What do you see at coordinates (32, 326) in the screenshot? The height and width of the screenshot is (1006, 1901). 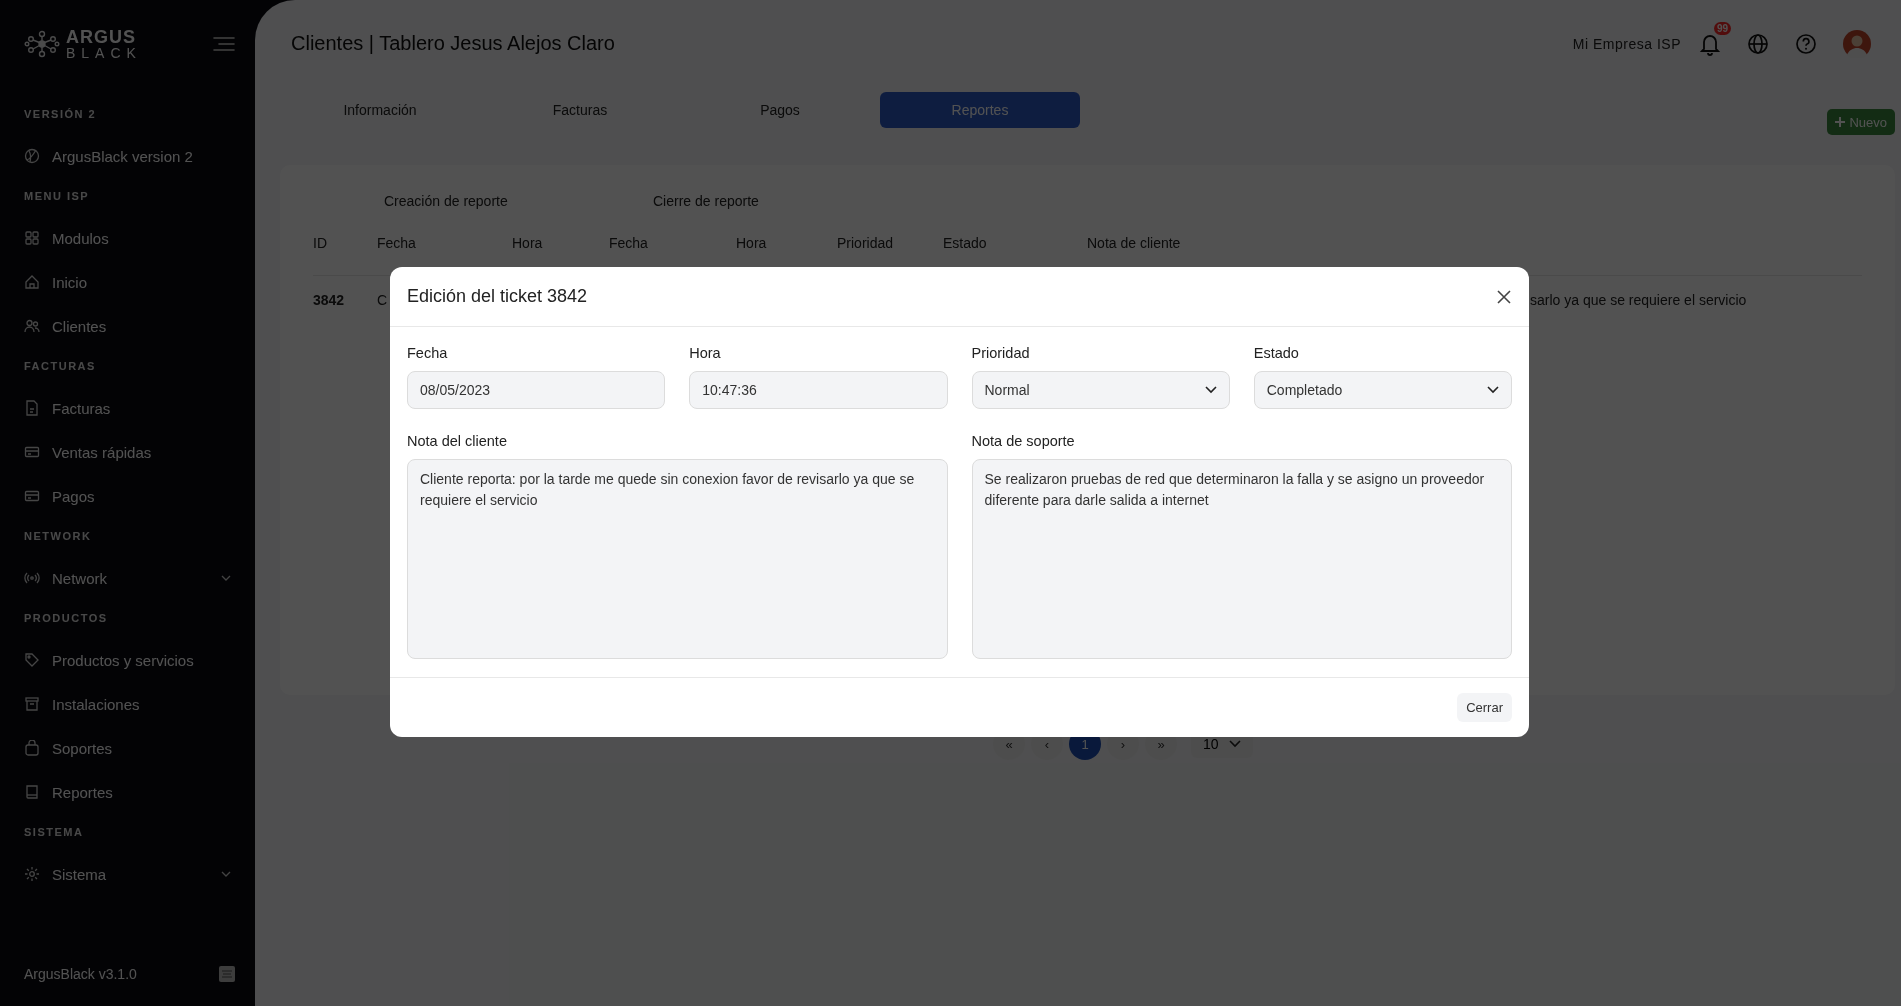 I see `users-icon` at bounding box center [32, 326].